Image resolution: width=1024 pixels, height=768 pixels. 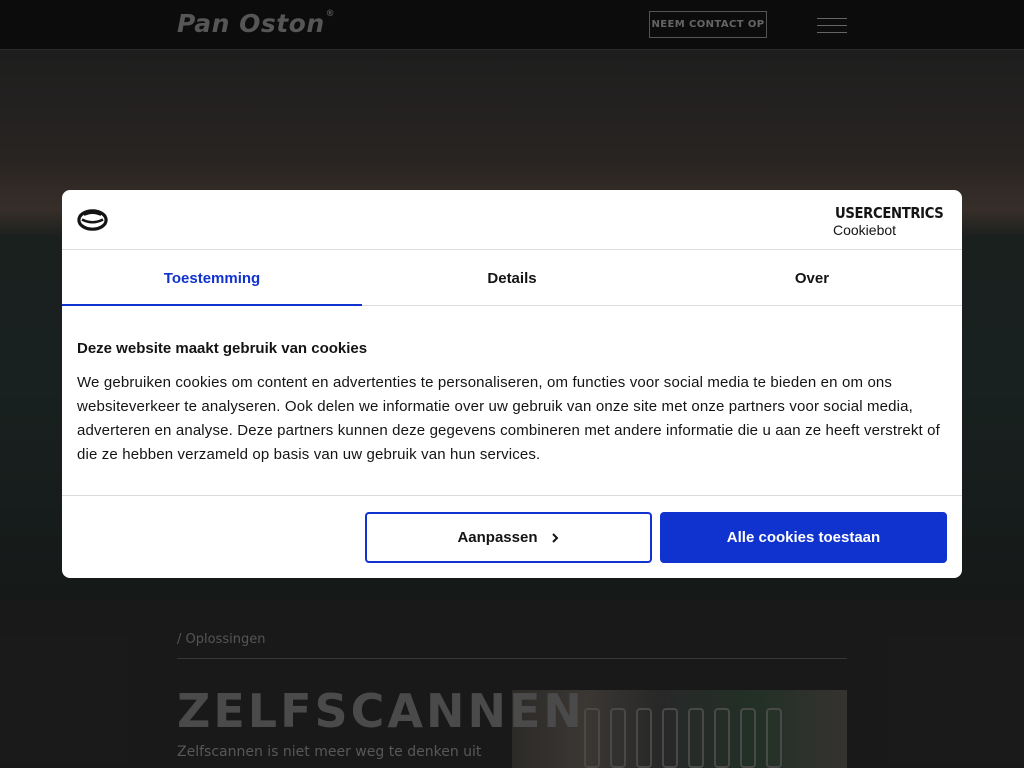 I want to click on dialog-tabs: Toestemming Details Over, so click(x=512, y=278).